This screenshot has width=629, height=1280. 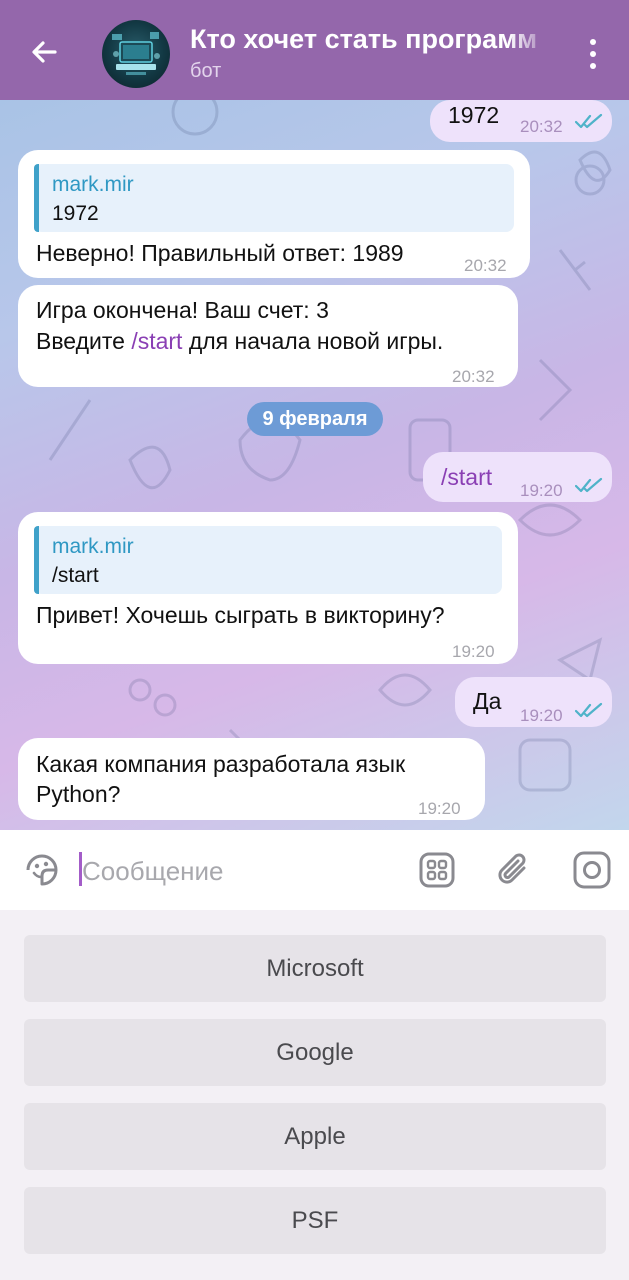 I want to click on sticker-icon, so click(x=42, y=870).